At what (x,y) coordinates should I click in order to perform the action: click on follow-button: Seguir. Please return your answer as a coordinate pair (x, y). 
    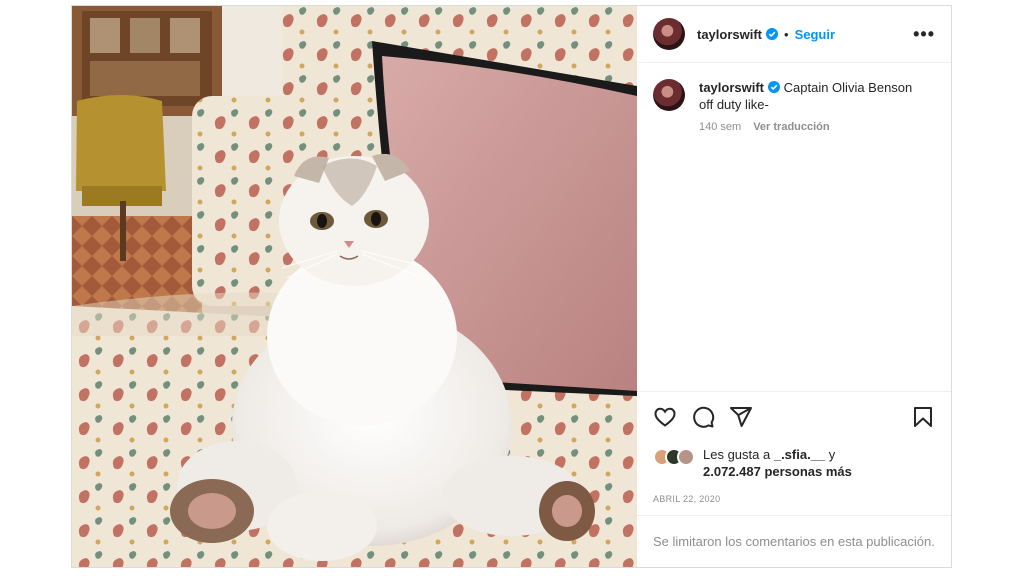
    Looking at the image, I should click on (815, 34).